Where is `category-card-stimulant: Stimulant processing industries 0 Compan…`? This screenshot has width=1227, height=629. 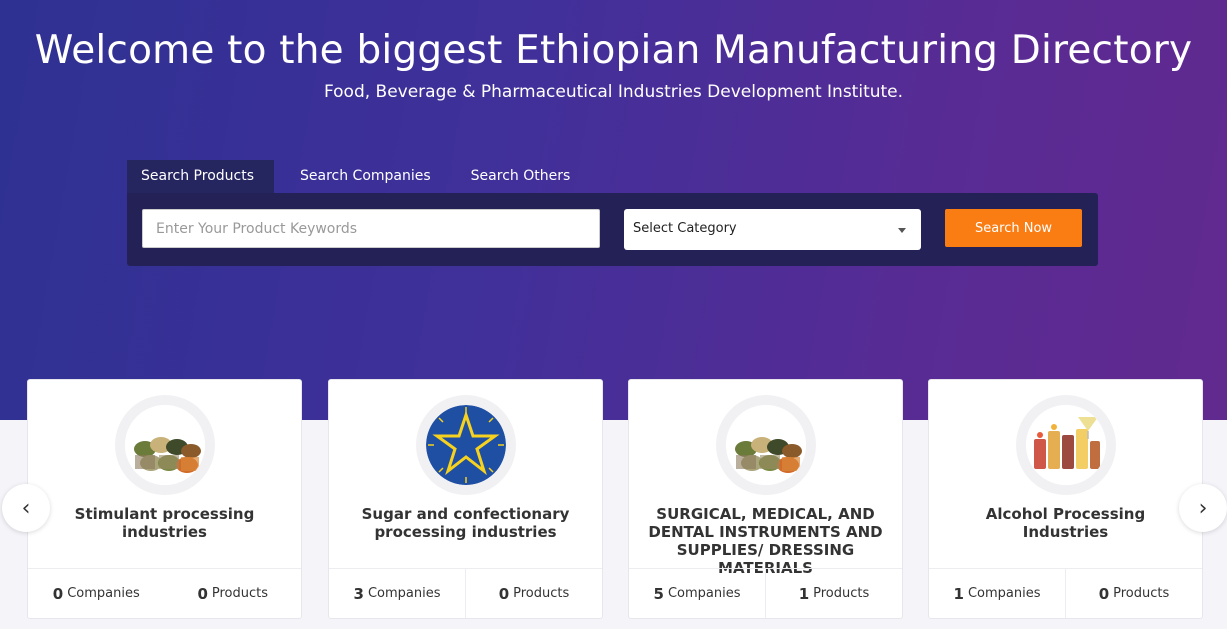 category-card-stimulant: Stimulant processing industries 0 Compan… is located at coordinates (164, 499).